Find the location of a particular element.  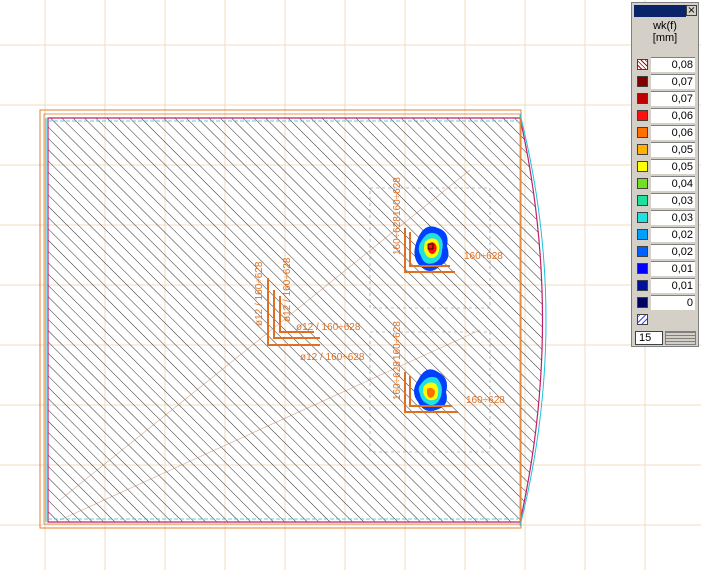

legend-row: 0,08 is located at coordinates (666, 65).